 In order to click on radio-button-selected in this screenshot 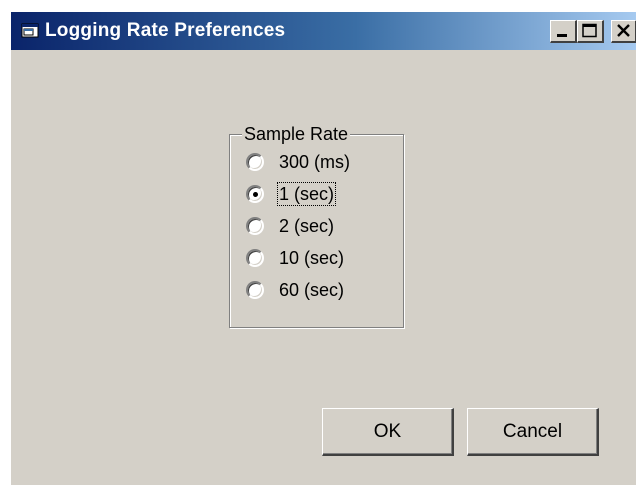, I will do `click(255, 194)`.